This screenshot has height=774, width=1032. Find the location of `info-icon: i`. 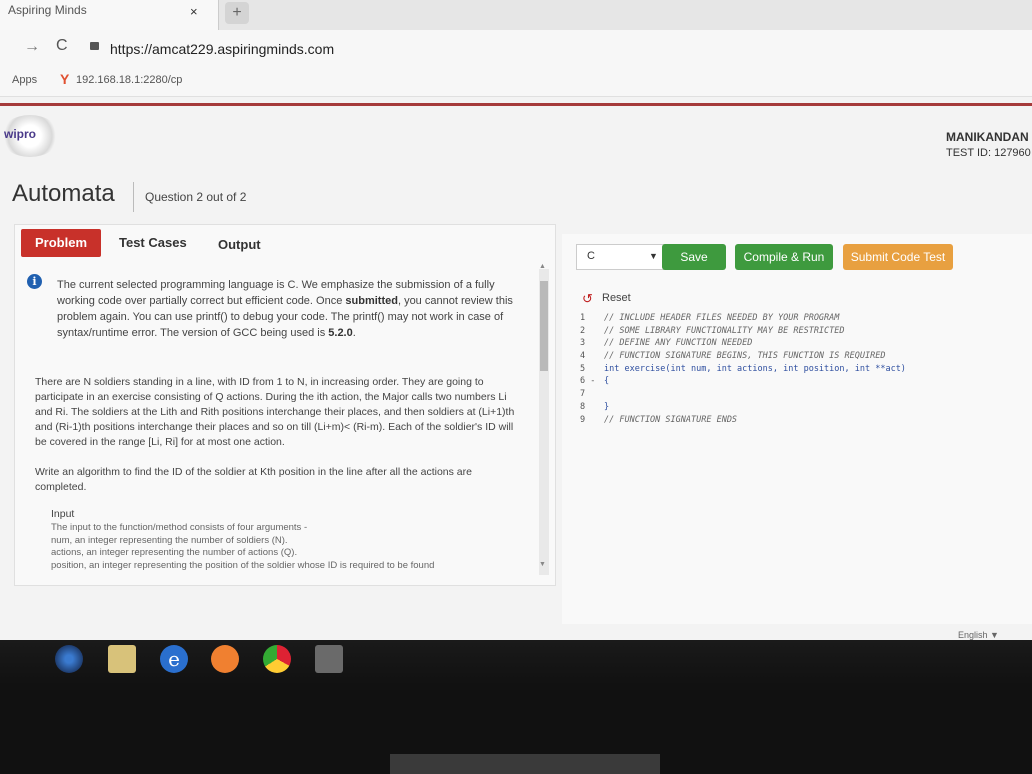

info-icon: i is located at coordinates (34, 281).